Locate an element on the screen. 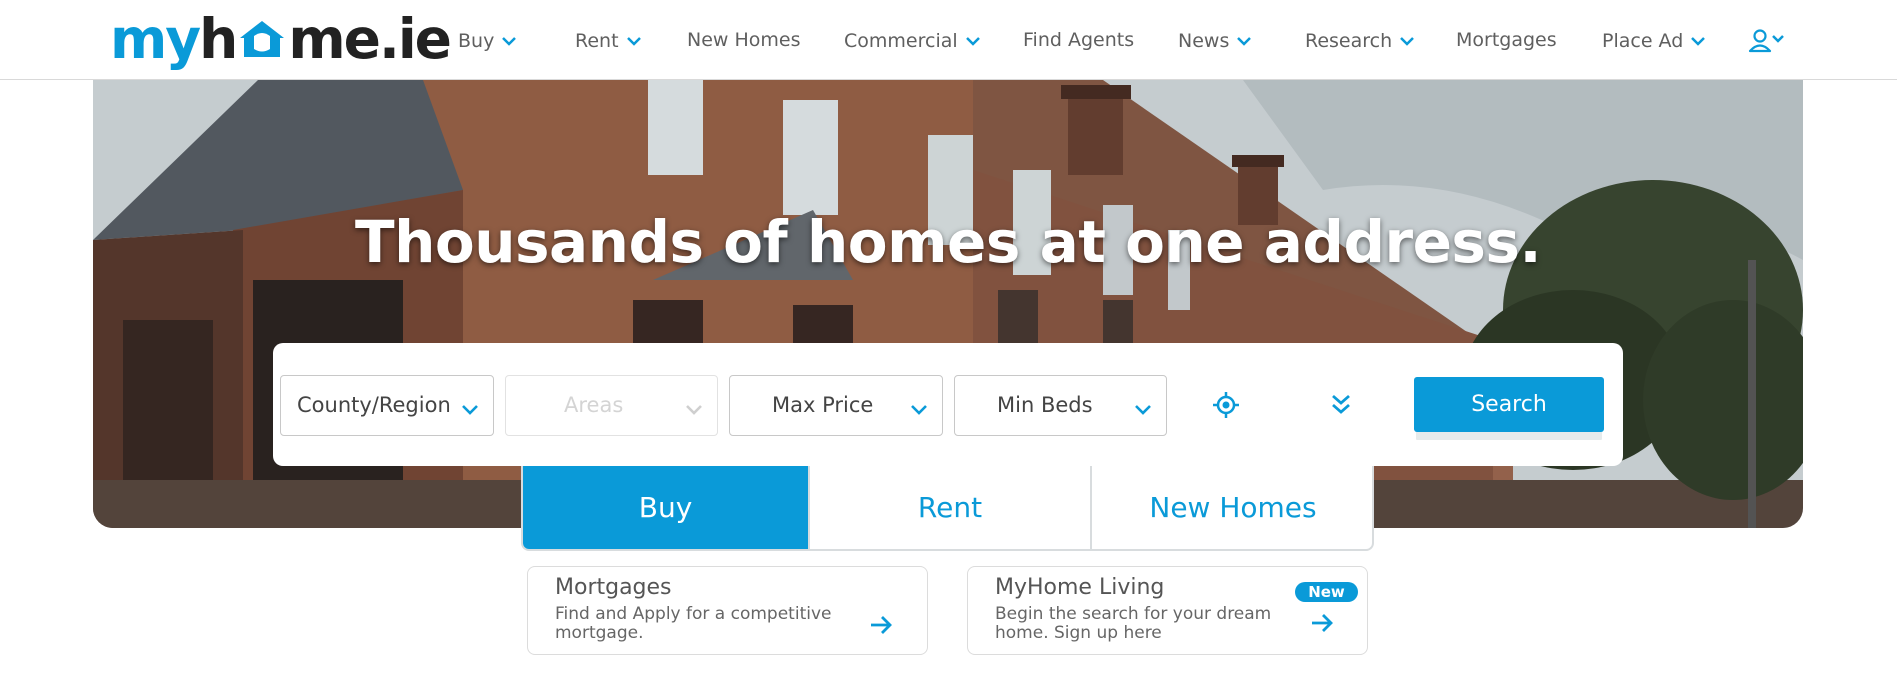  nav-news-label: News is located at coordinates (1204, 41).